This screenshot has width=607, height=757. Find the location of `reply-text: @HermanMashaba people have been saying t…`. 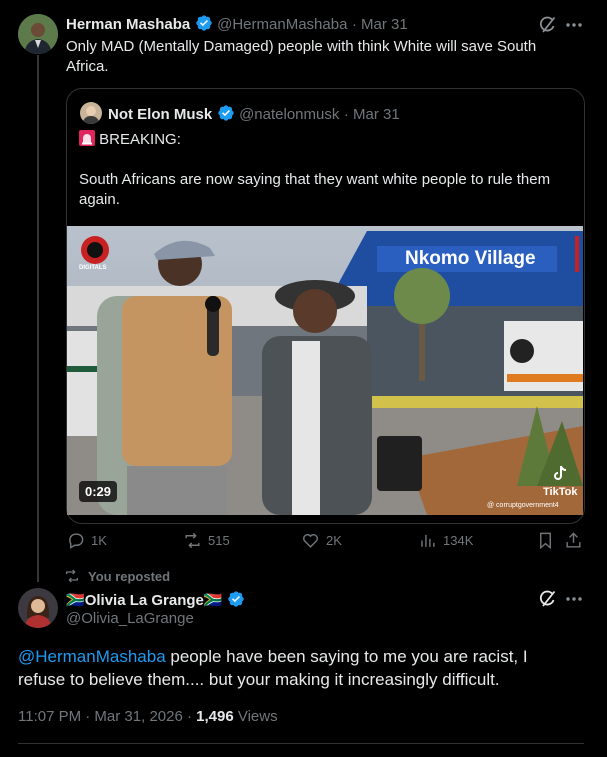

reply-text: @HermanMashaba people have been saying t… is located at coordinates (298, 668).